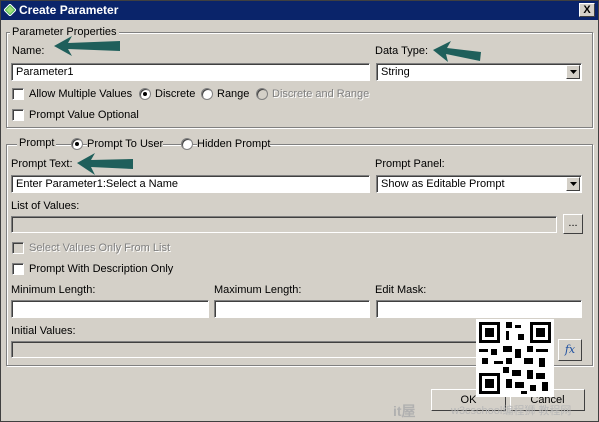 This screenshot has height=422, width=599. What do you see at coordinates (282, 349) in the screenshot?
I see `initial-values-input` at bounding box center [282, 349].